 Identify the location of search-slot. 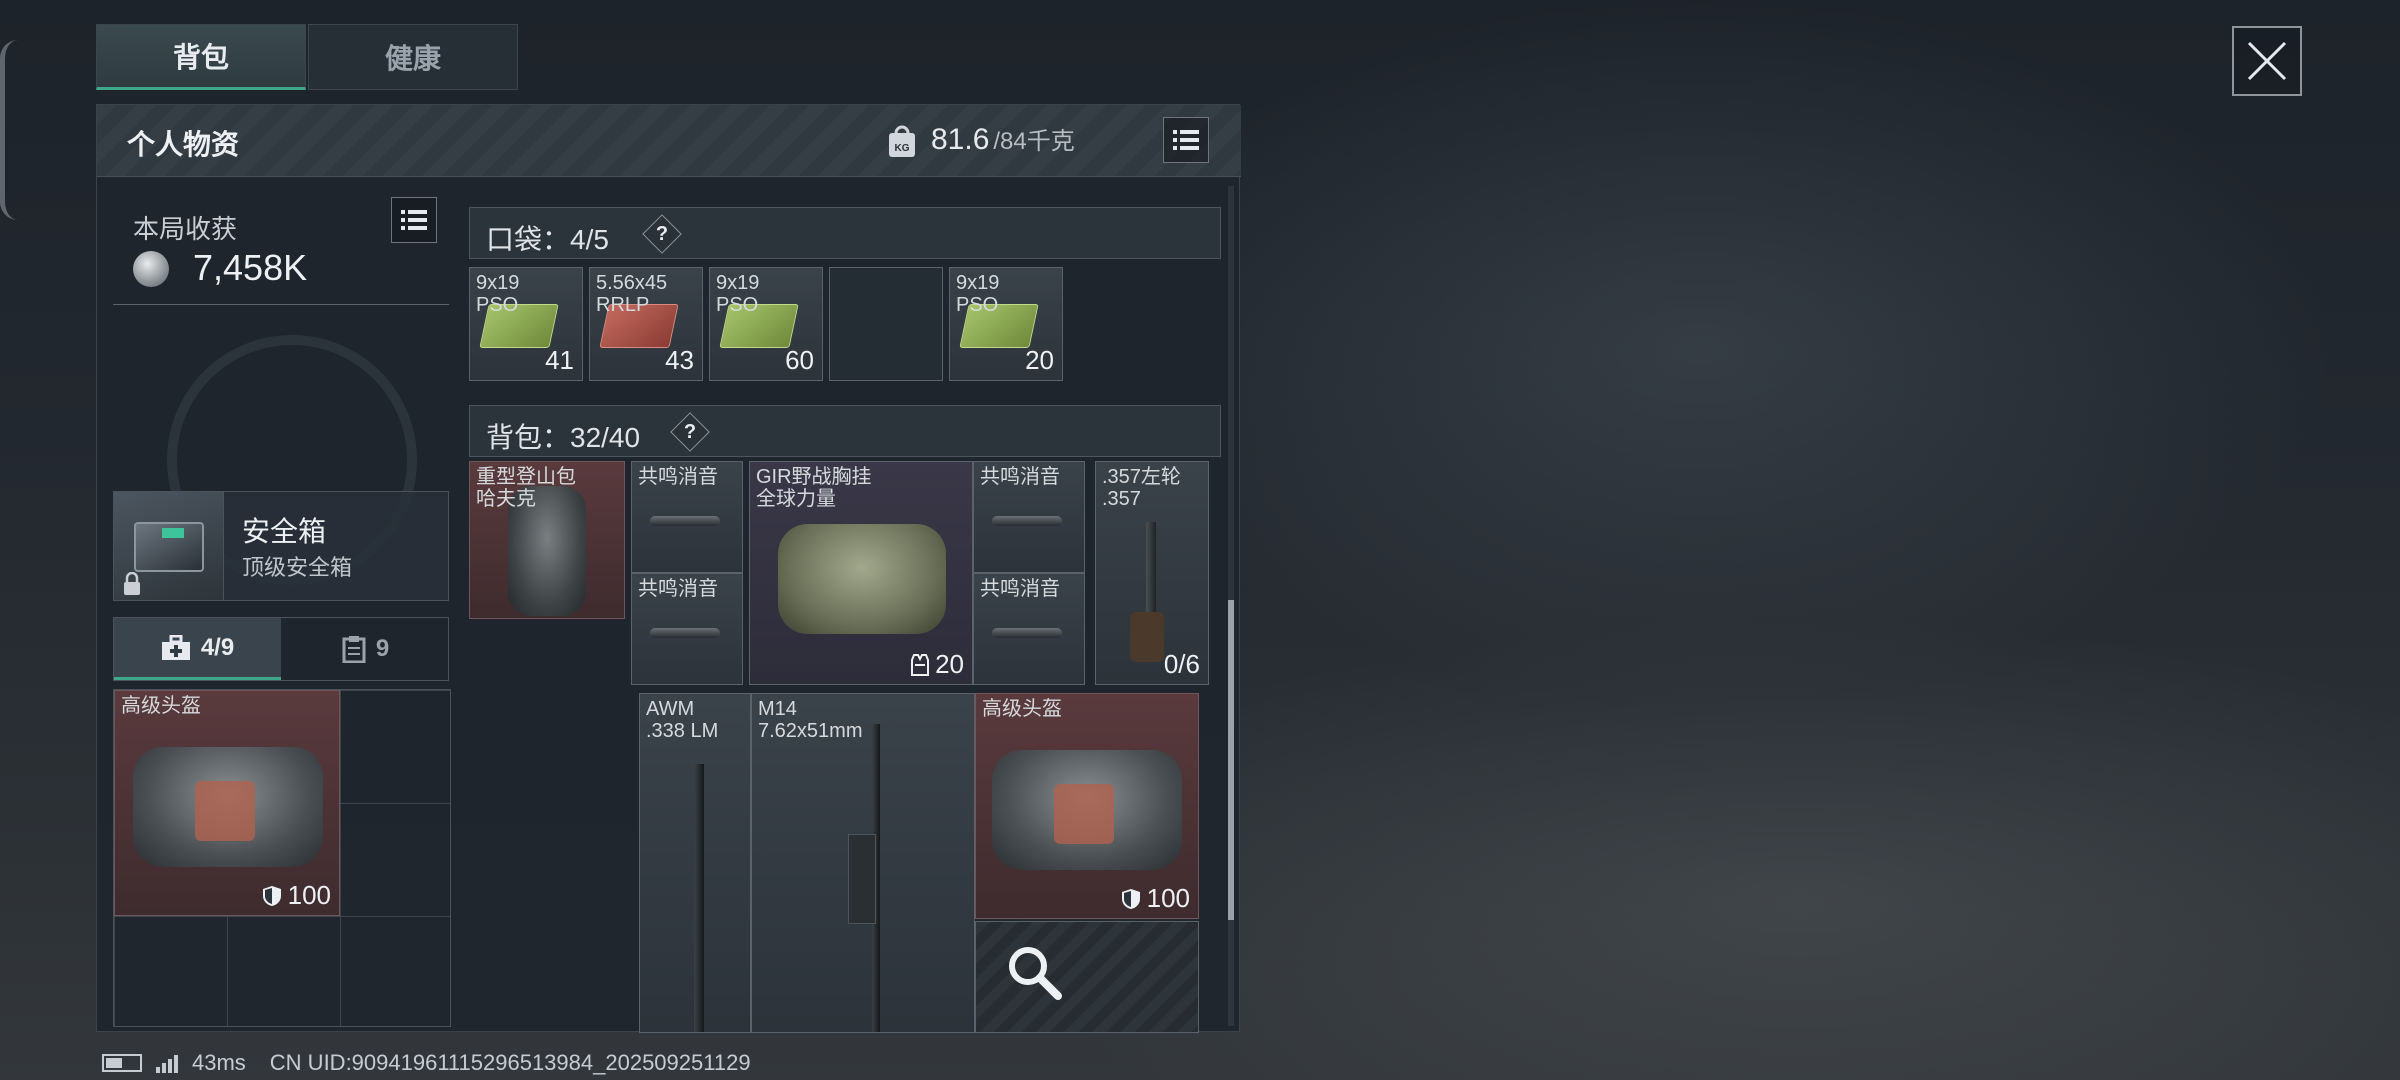
(1087, 977).